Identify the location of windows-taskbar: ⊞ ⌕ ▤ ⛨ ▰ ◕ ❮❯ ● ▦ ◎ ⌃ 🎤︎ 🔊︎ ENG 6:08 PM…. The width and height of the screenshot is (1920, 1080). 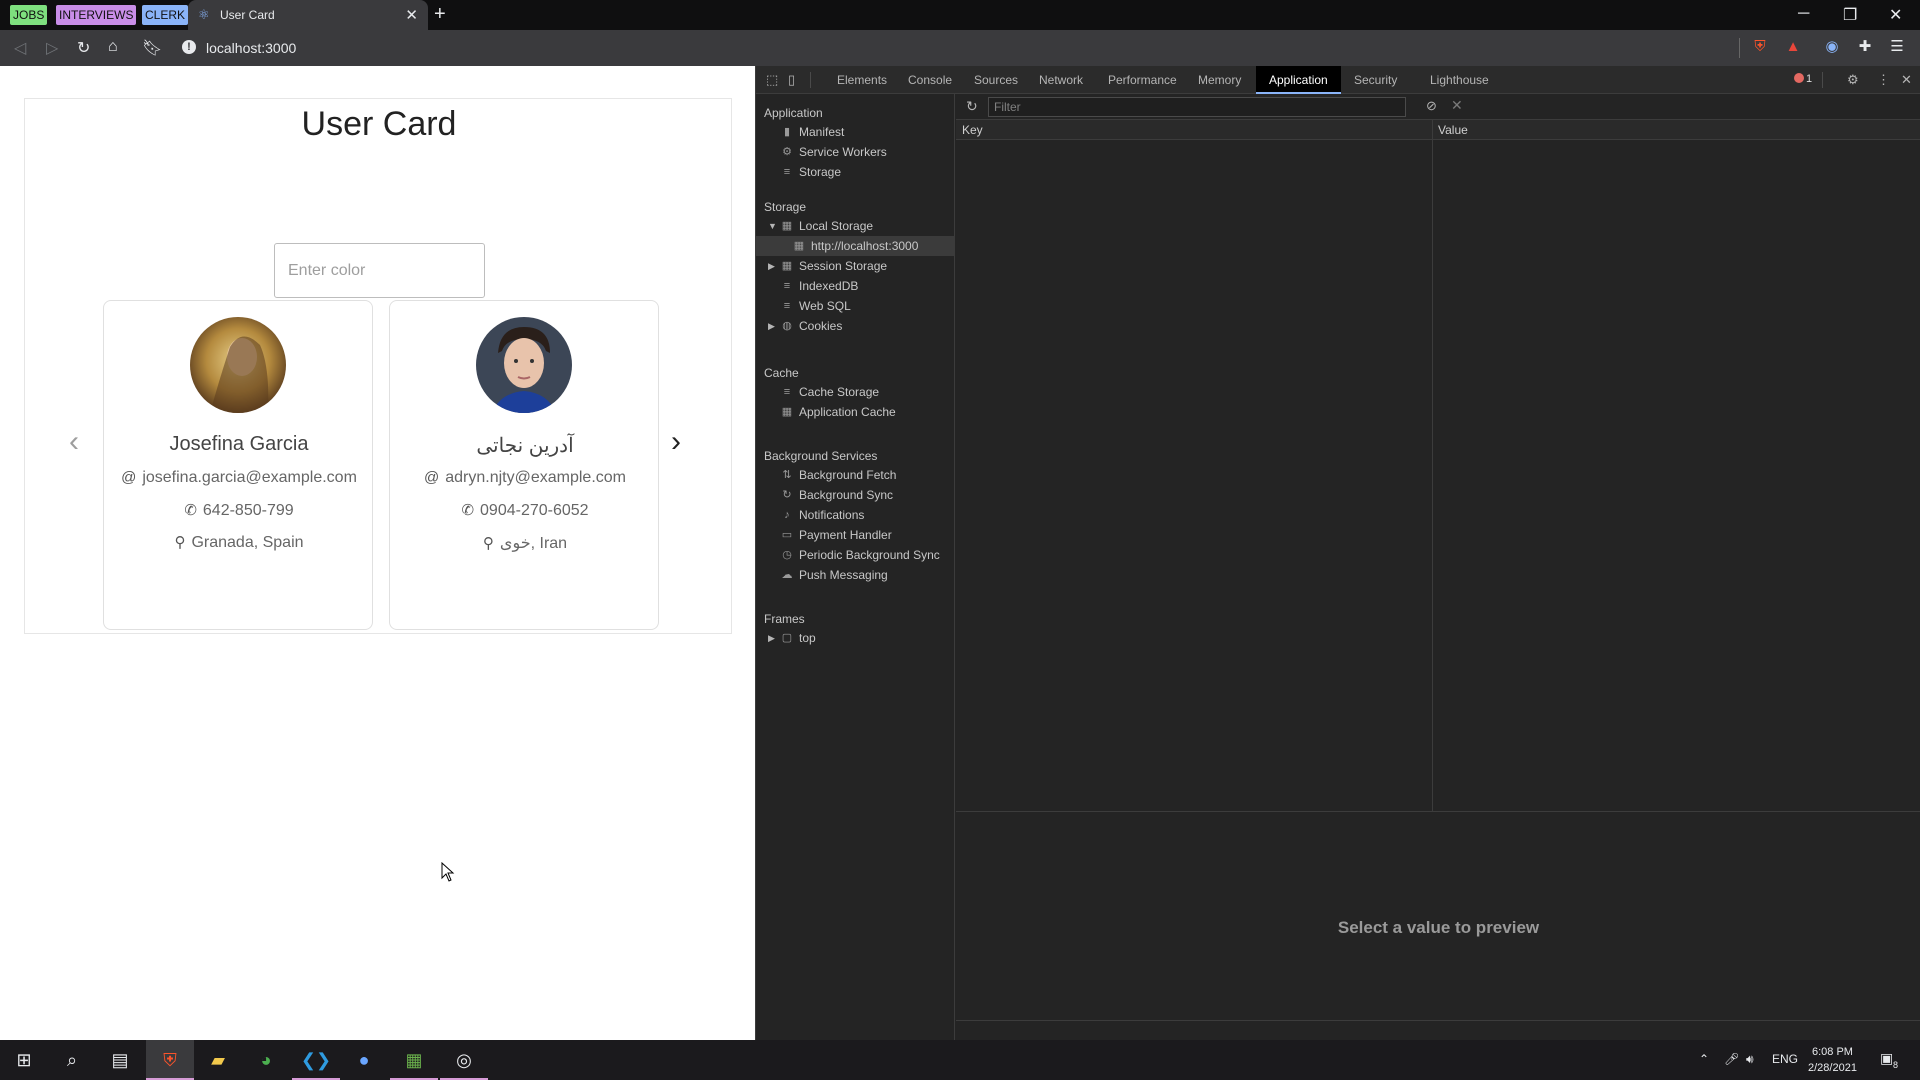
(960, 1060).